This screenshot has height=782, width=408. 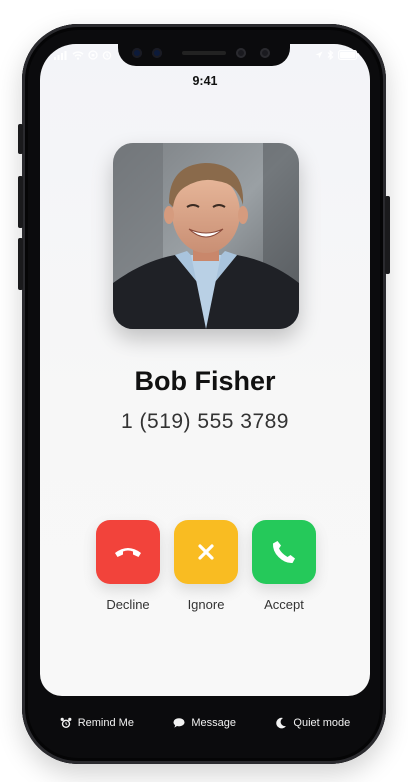 I want to click on message-label: Message, so click(x=213, y=723).